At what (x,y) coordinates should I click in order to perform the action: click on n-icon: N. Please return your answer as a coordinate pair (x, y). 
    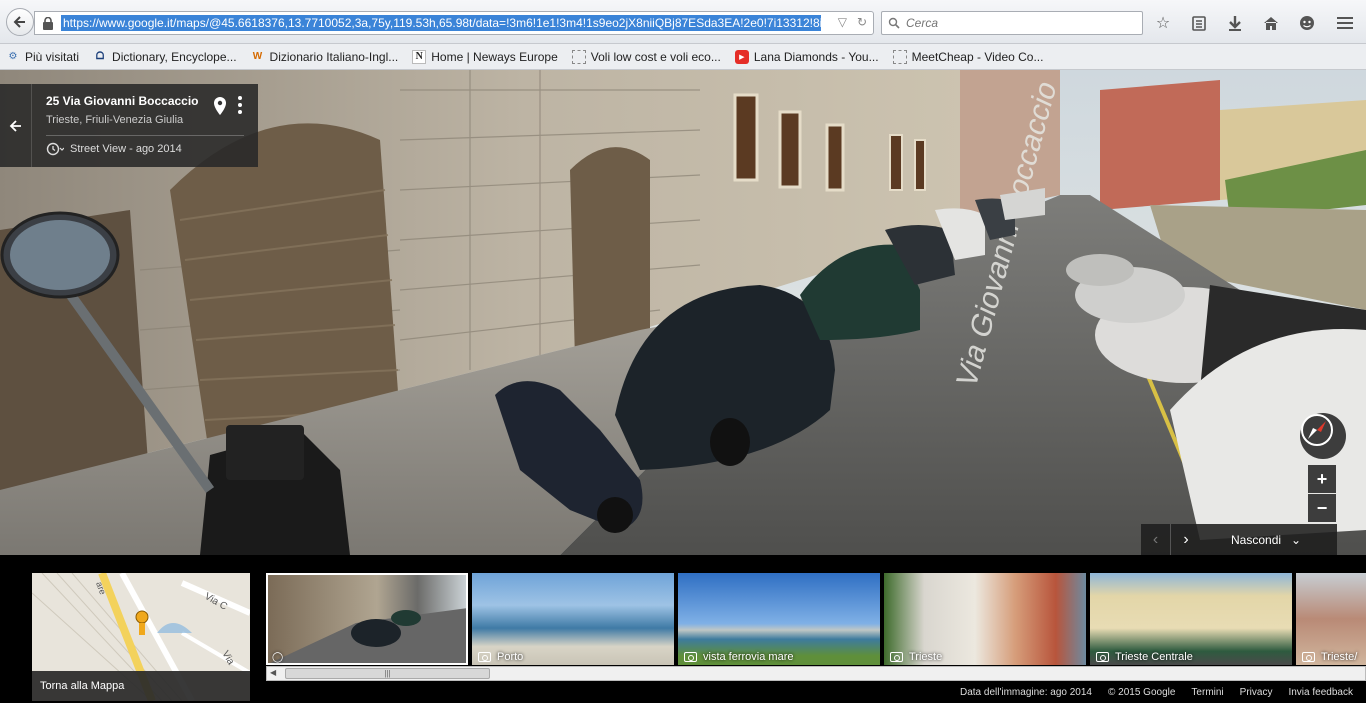
    Looking at the image, I should click on (419, 56).